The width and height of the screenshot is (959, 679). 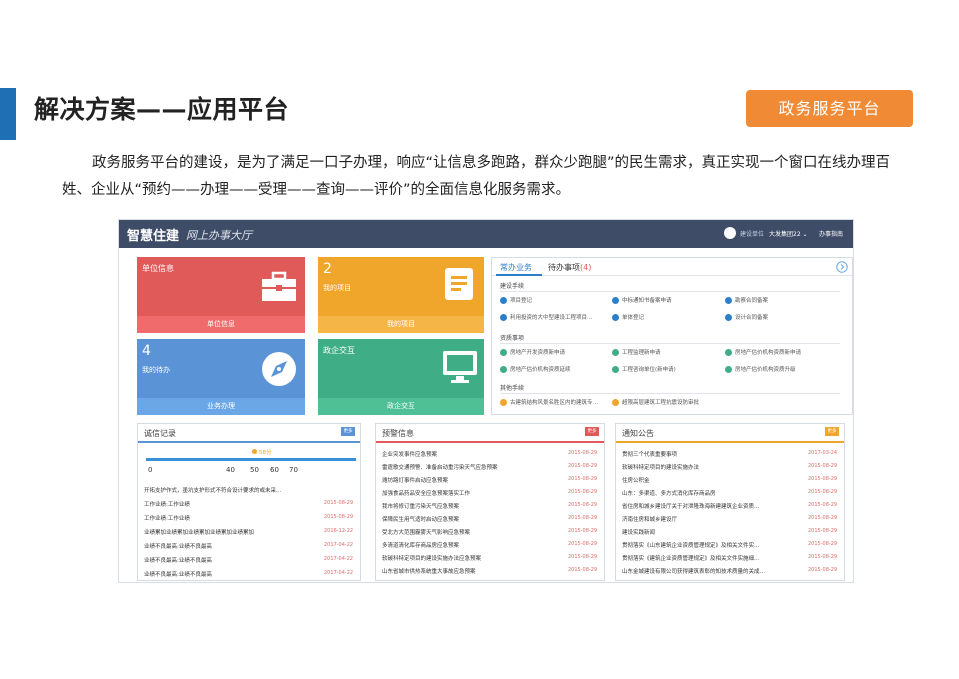 I want to click on tile-bar: 单位信息, so click(x=221, y=324).